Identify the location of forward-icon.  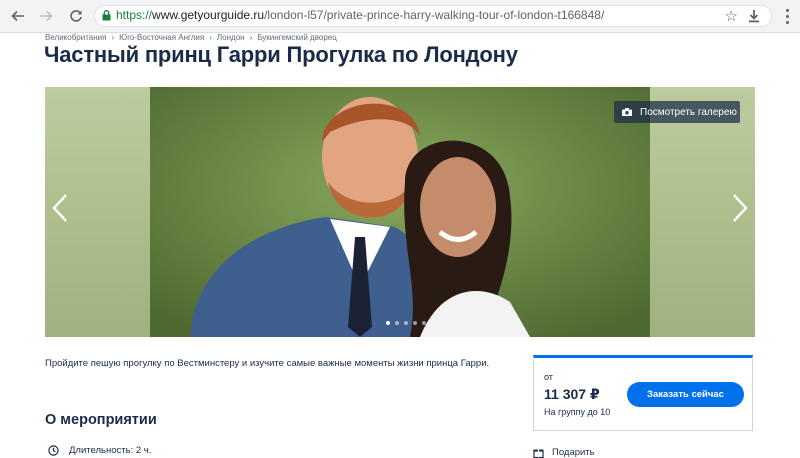
(46, 16).